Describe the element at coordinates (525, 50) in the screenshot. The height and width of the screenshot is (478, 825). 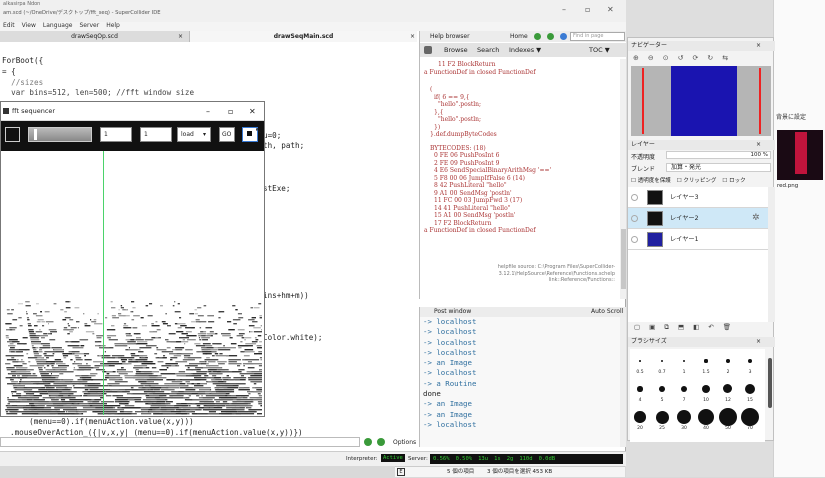
I see `tab-indexes: Indexes ▼` at that location.